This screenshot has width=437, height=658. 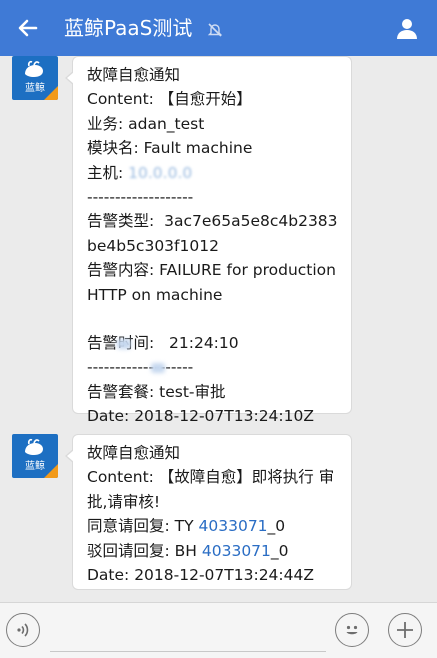 I want to click on host-label: 主机:, so click(x=108, y=172).